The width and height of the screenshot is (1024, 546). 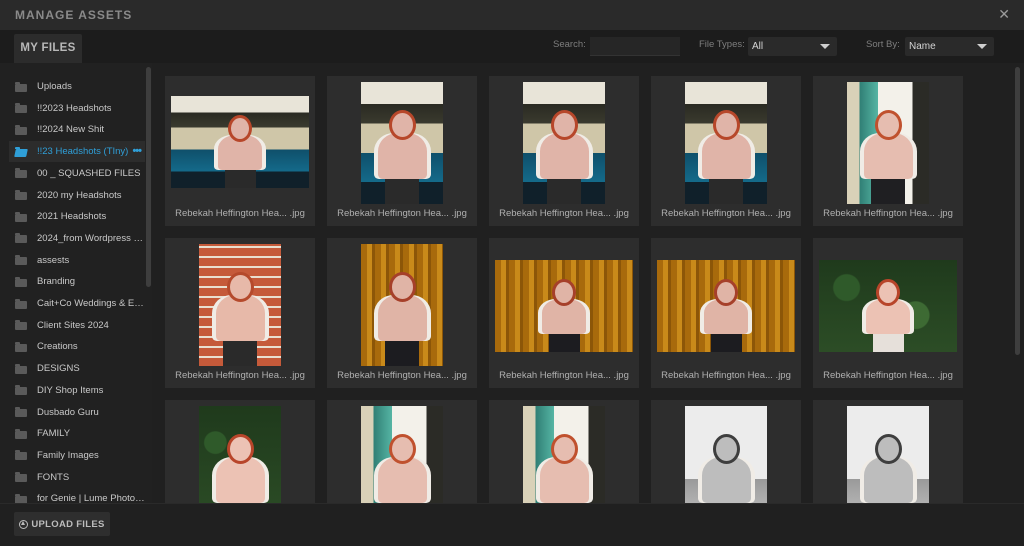 What do you see at coordinates (77, 477) in the screenshot?
I see `sidebar-folder-item: FONTS` at bounding box center [77, 477].